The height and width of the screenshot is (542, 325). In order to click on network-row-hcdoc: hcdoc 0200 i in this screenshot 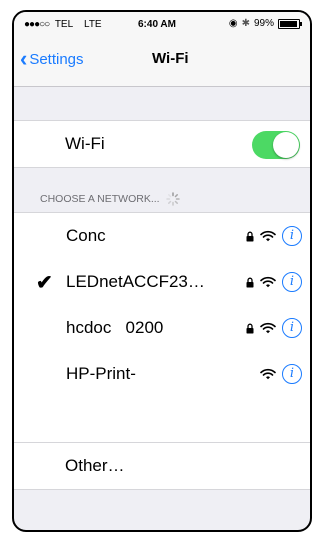, I will do `click(162, 328)`.